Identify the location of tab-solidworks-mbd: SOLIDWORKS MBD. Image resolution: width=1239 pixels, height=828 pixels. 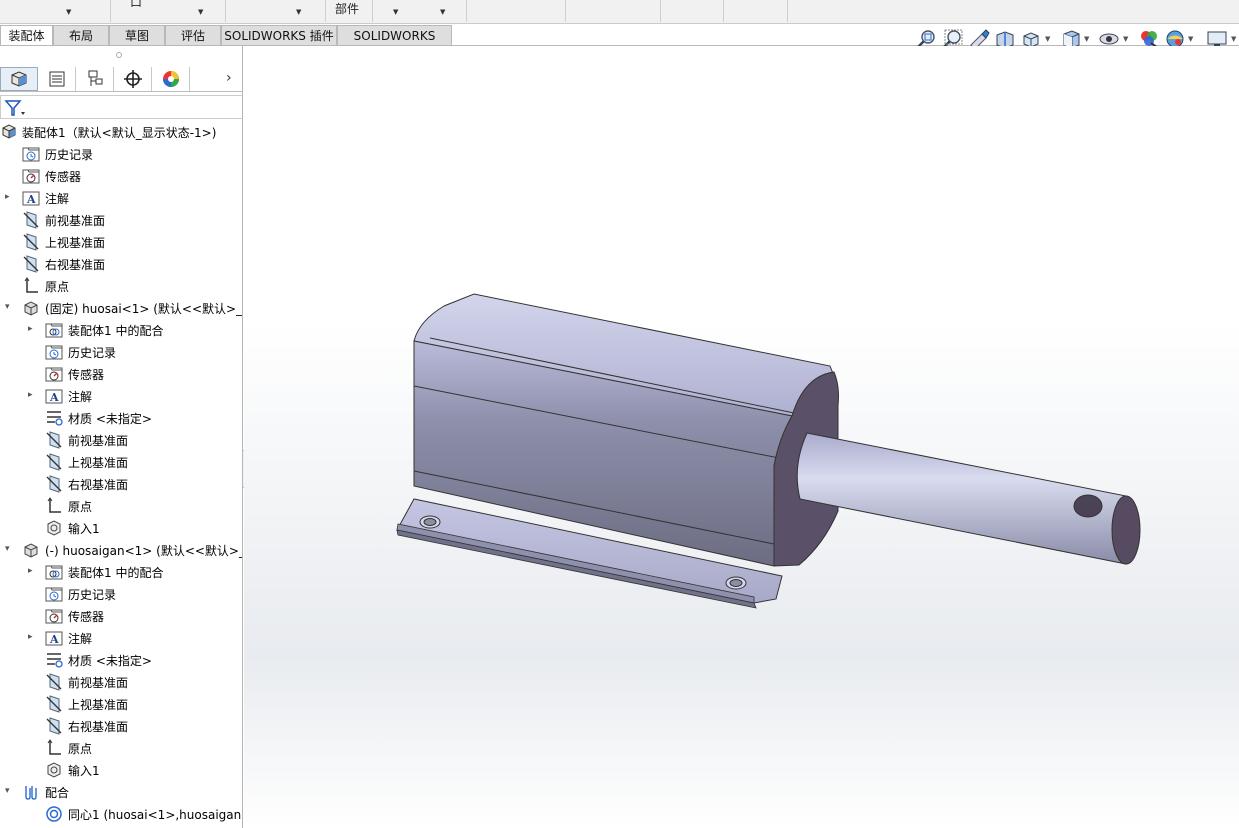
(394, 44).